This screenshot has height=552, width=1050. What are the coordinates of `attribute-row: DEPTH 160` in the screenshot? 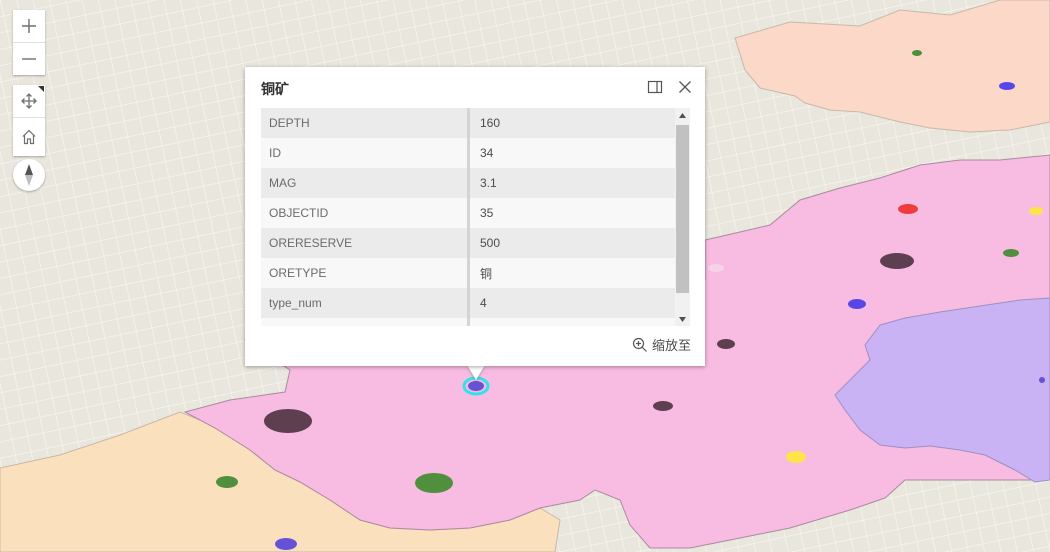 It's located at (468, 123).